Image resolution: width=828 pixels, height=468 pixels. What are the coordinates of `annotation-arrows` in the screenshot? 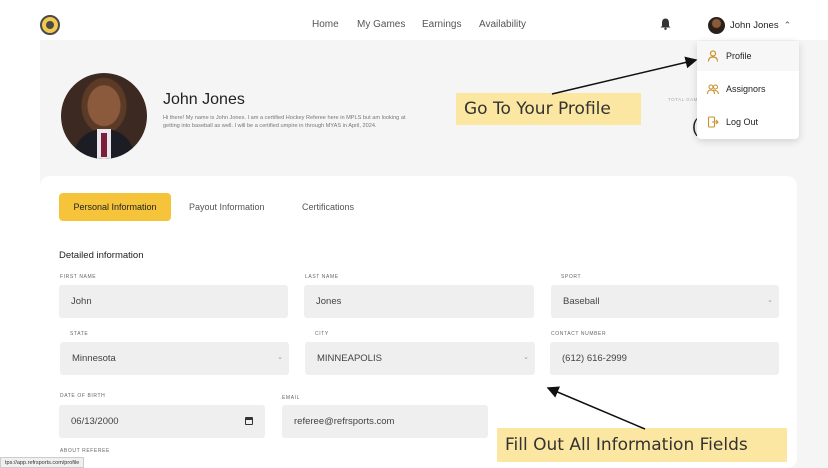 It's located at (622, 243).